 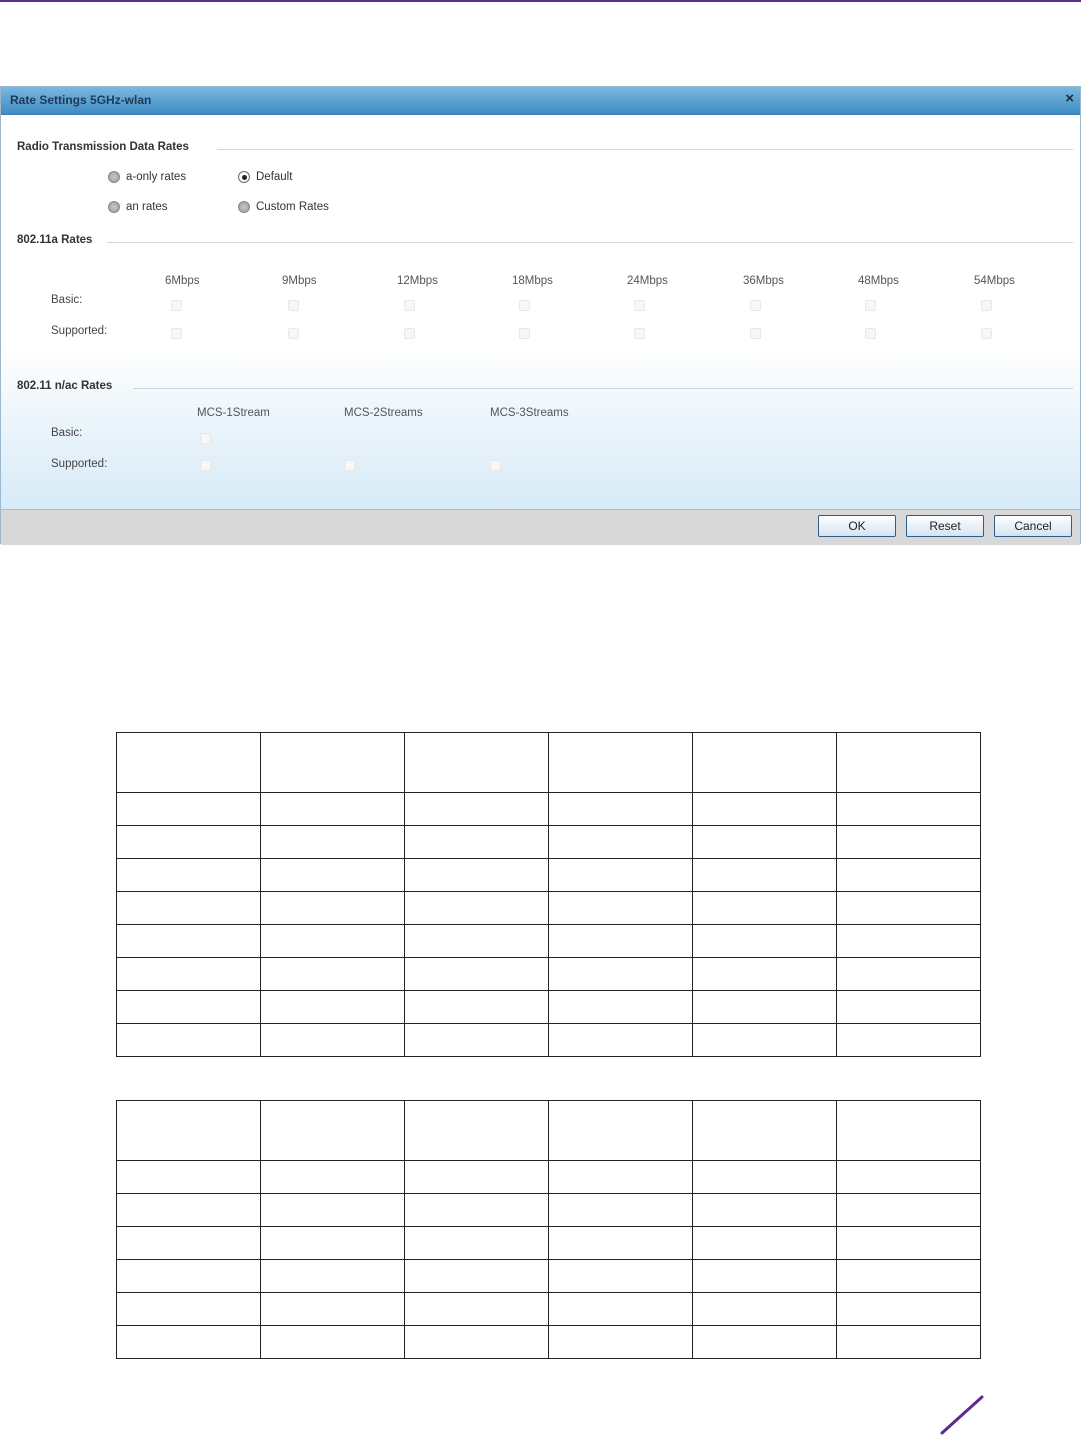 I want to click on radio-default: Default, so click(x=265, y=177).